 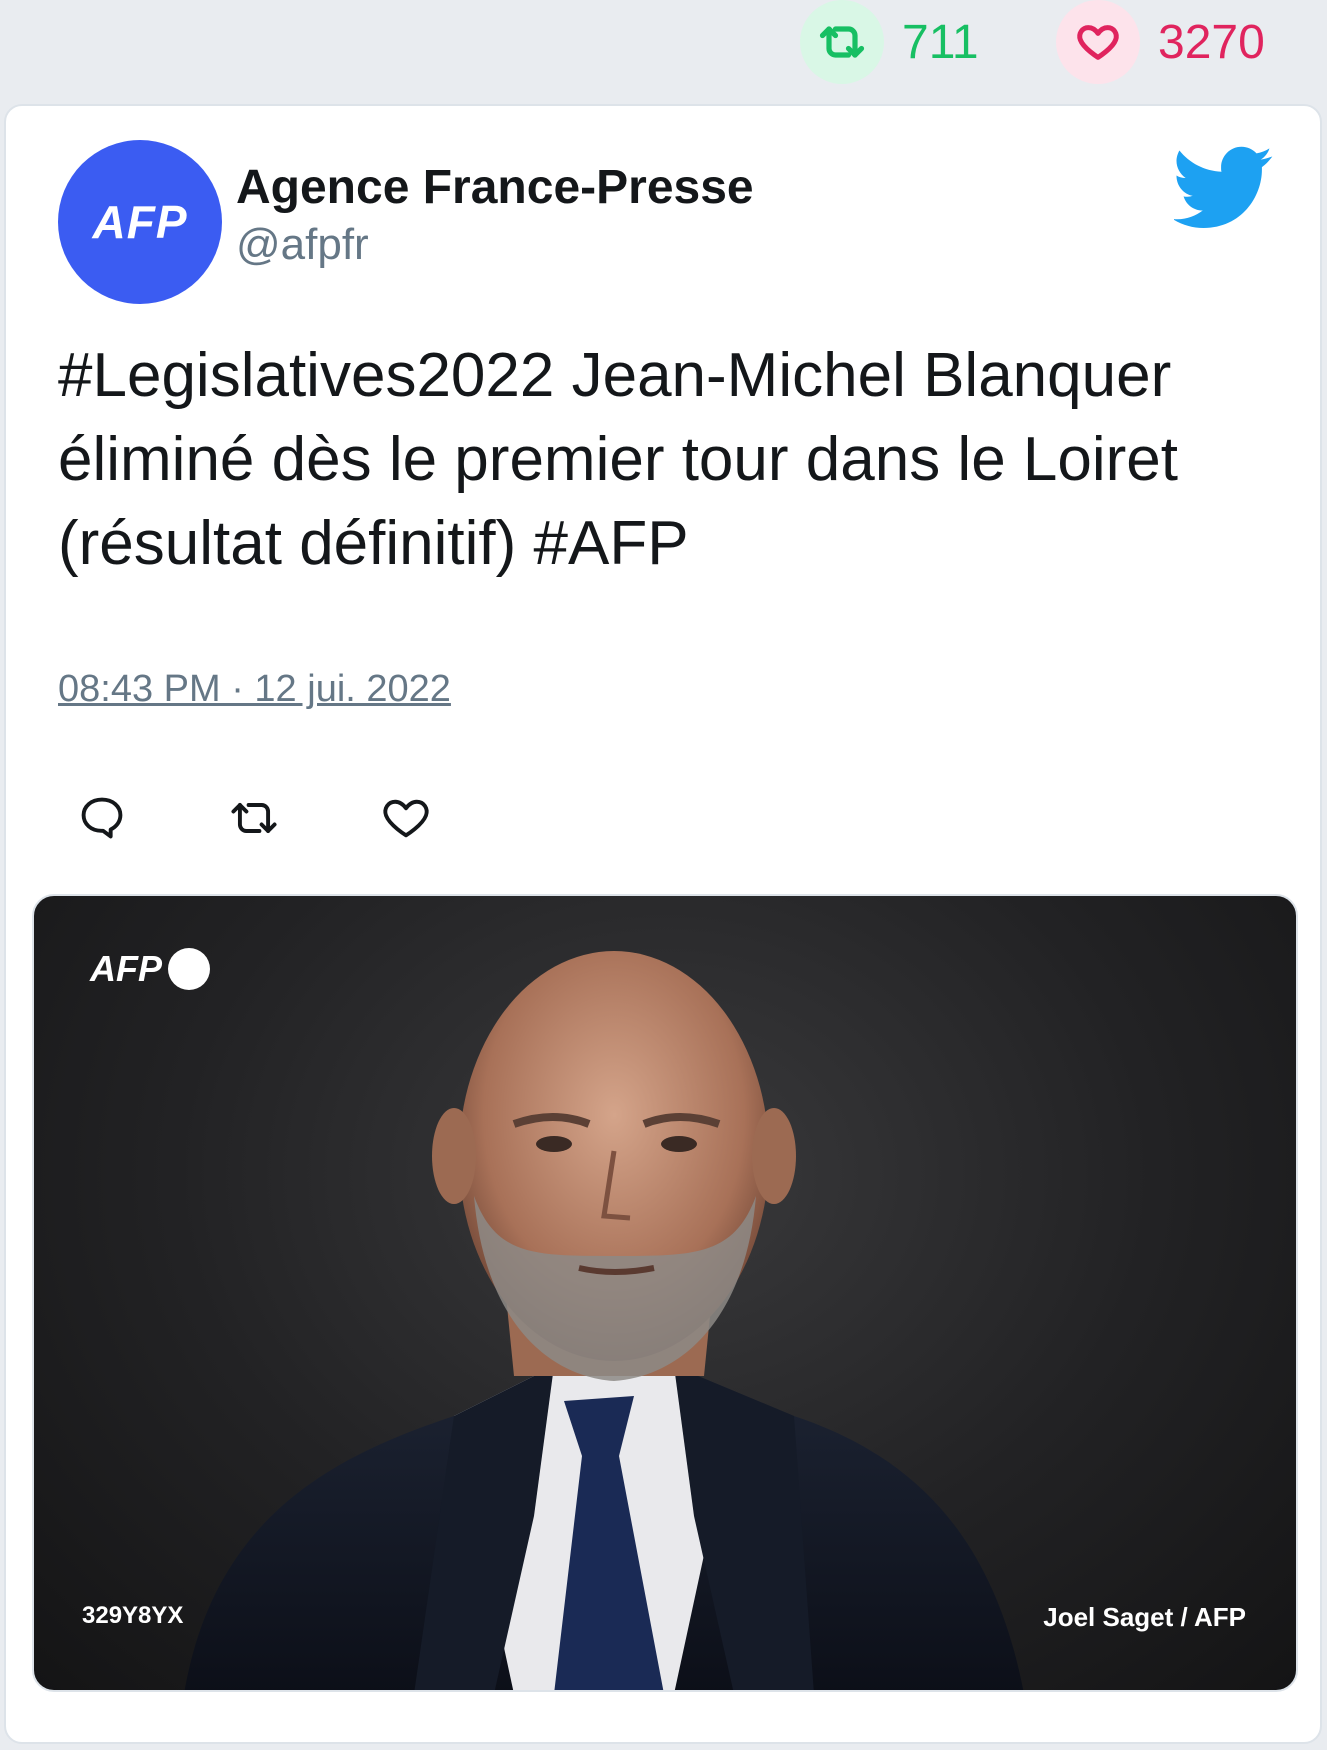 I want to click on author-name: Agence France-Presse, so click(x=495, y=187).